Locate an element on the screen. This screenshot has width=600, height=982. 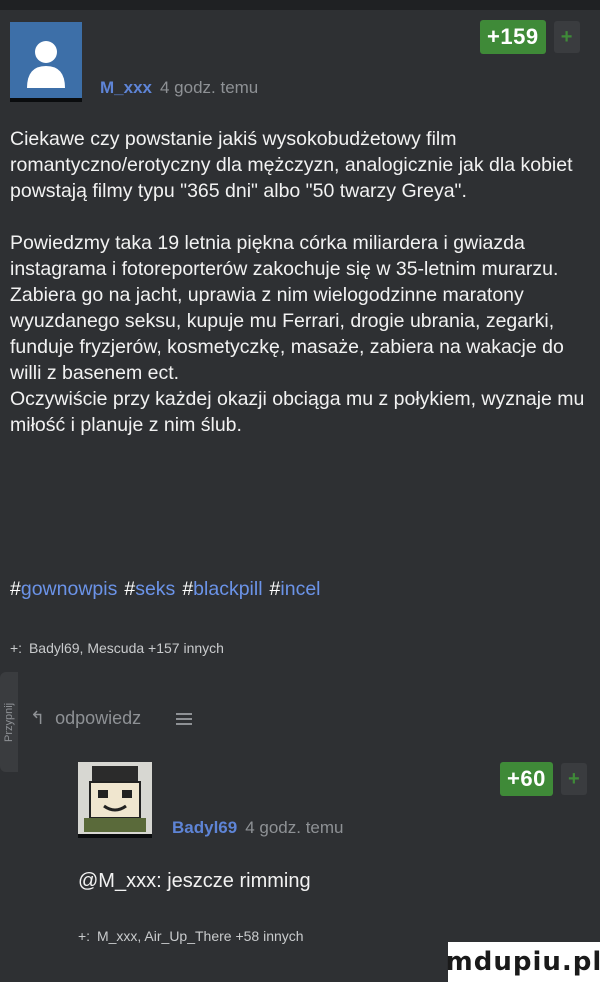
post-author-name: M_xxx is located at coordinates (126, 88).